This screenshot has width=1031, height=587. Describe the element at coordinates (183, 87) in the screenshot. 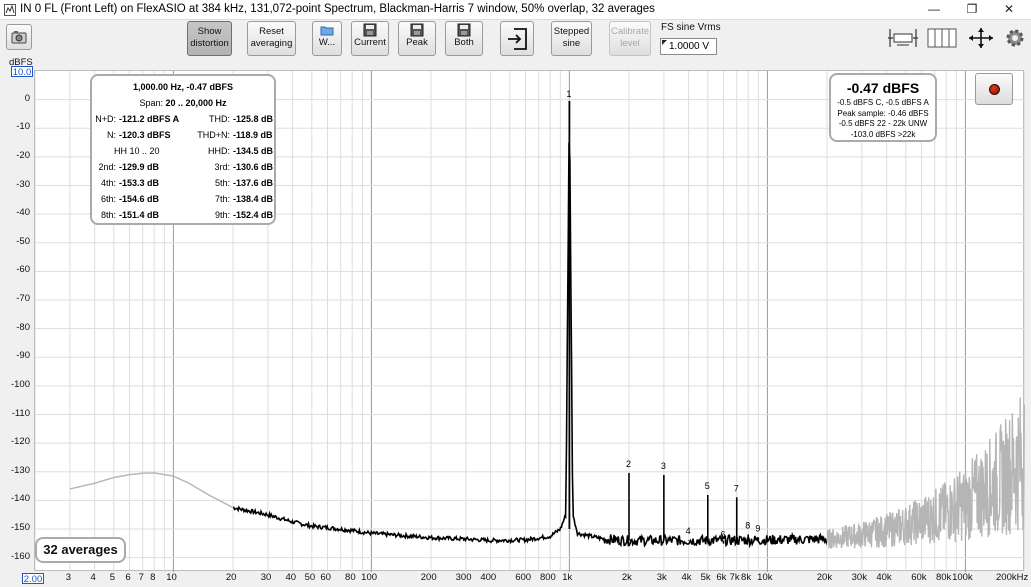

I see `stats-header: 1,000.00 Hz, -0.47 dBFS` at that location.